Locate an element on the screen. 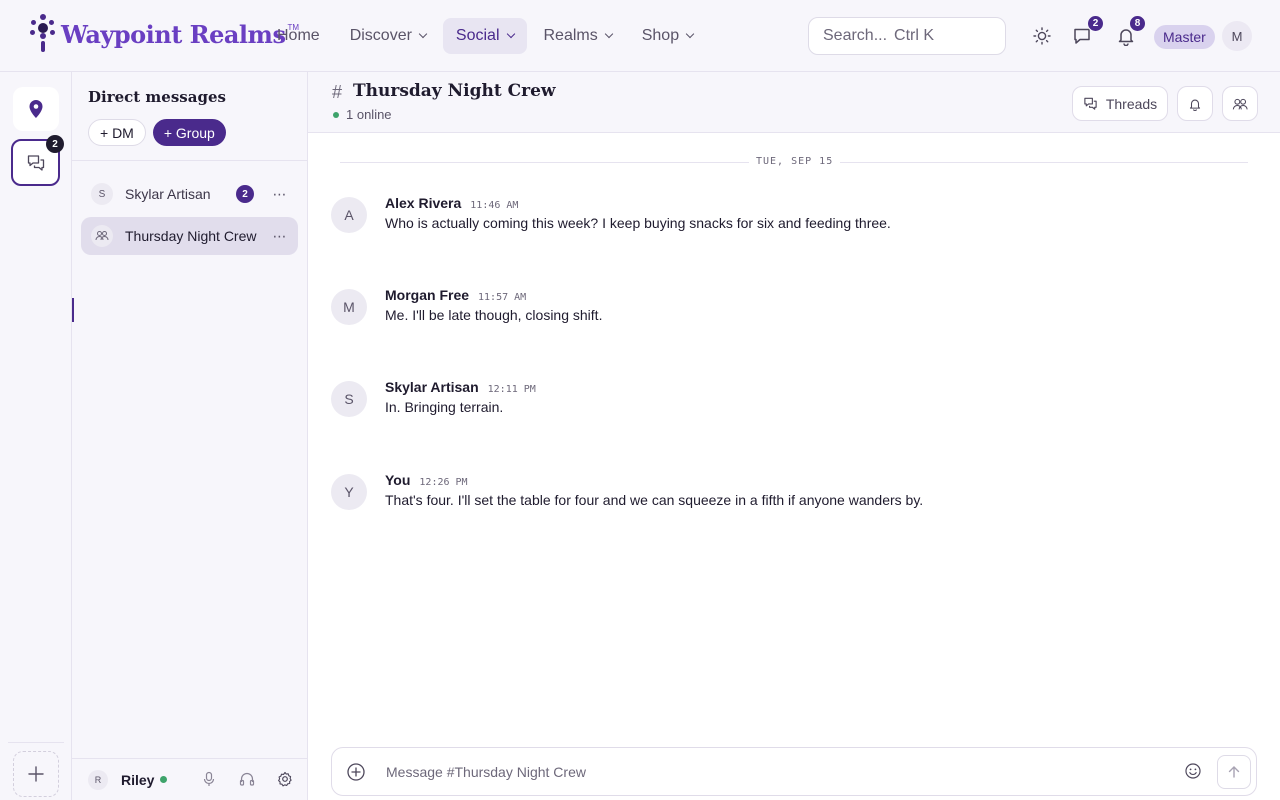 The height and width of the screenshot is (800, 1280). direct-messages-rail-button: 2 is located at coordinates (37, 160).